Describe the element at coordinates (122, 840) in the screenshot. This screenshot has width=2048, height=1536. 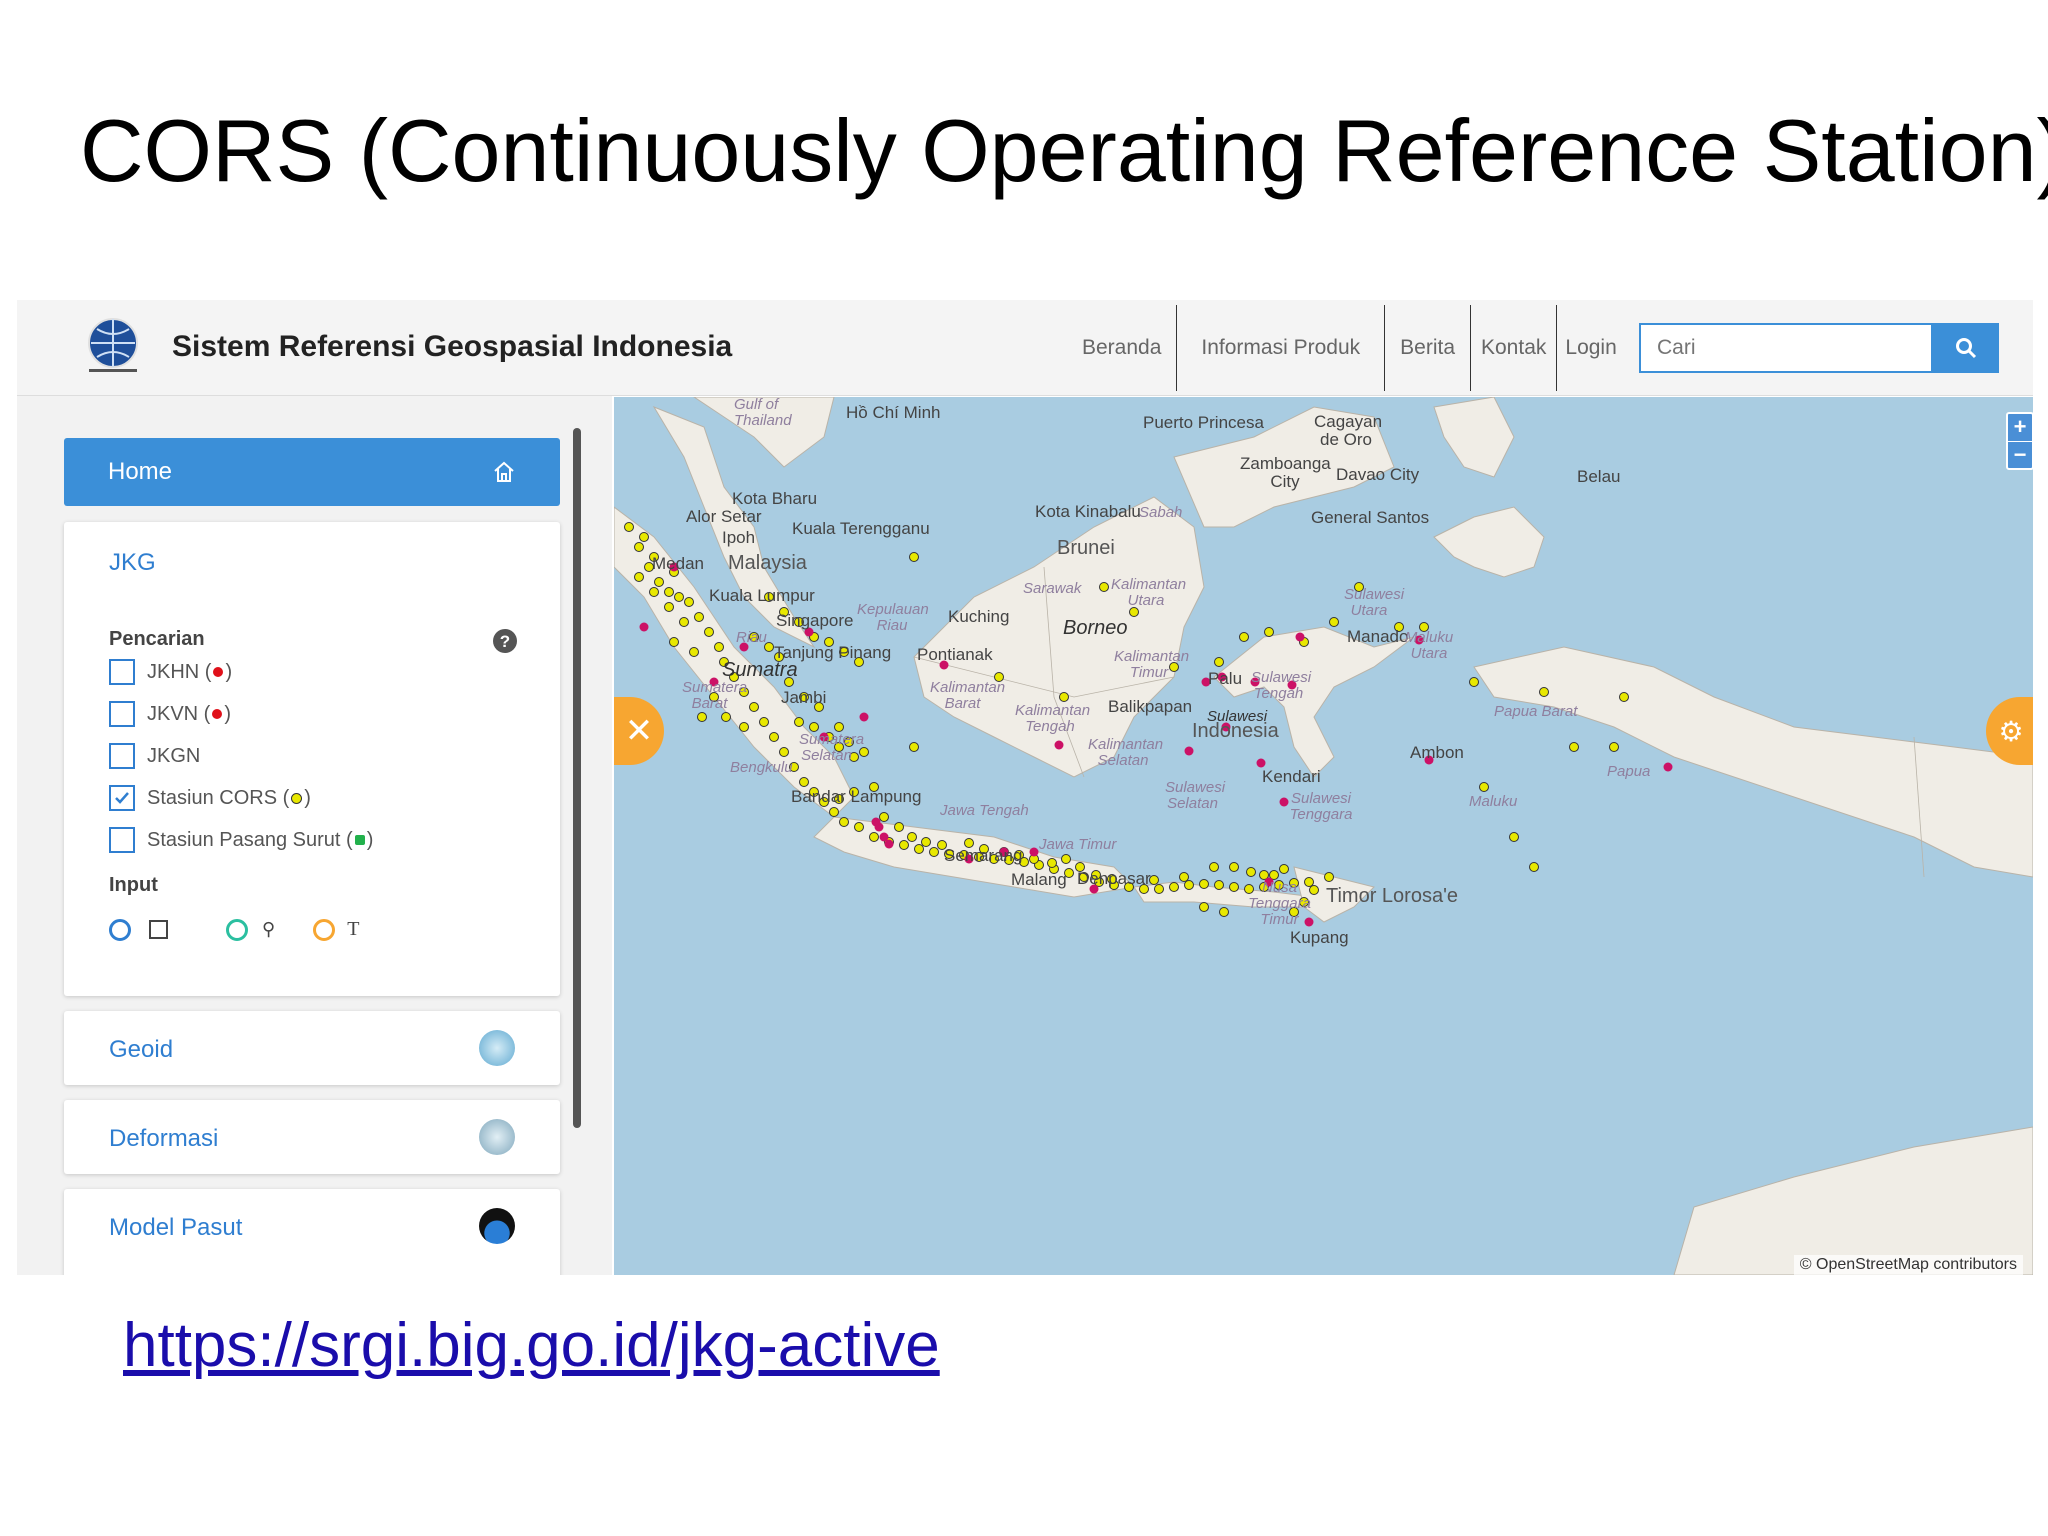
I see `checkbox-pasang-surut` at that location.